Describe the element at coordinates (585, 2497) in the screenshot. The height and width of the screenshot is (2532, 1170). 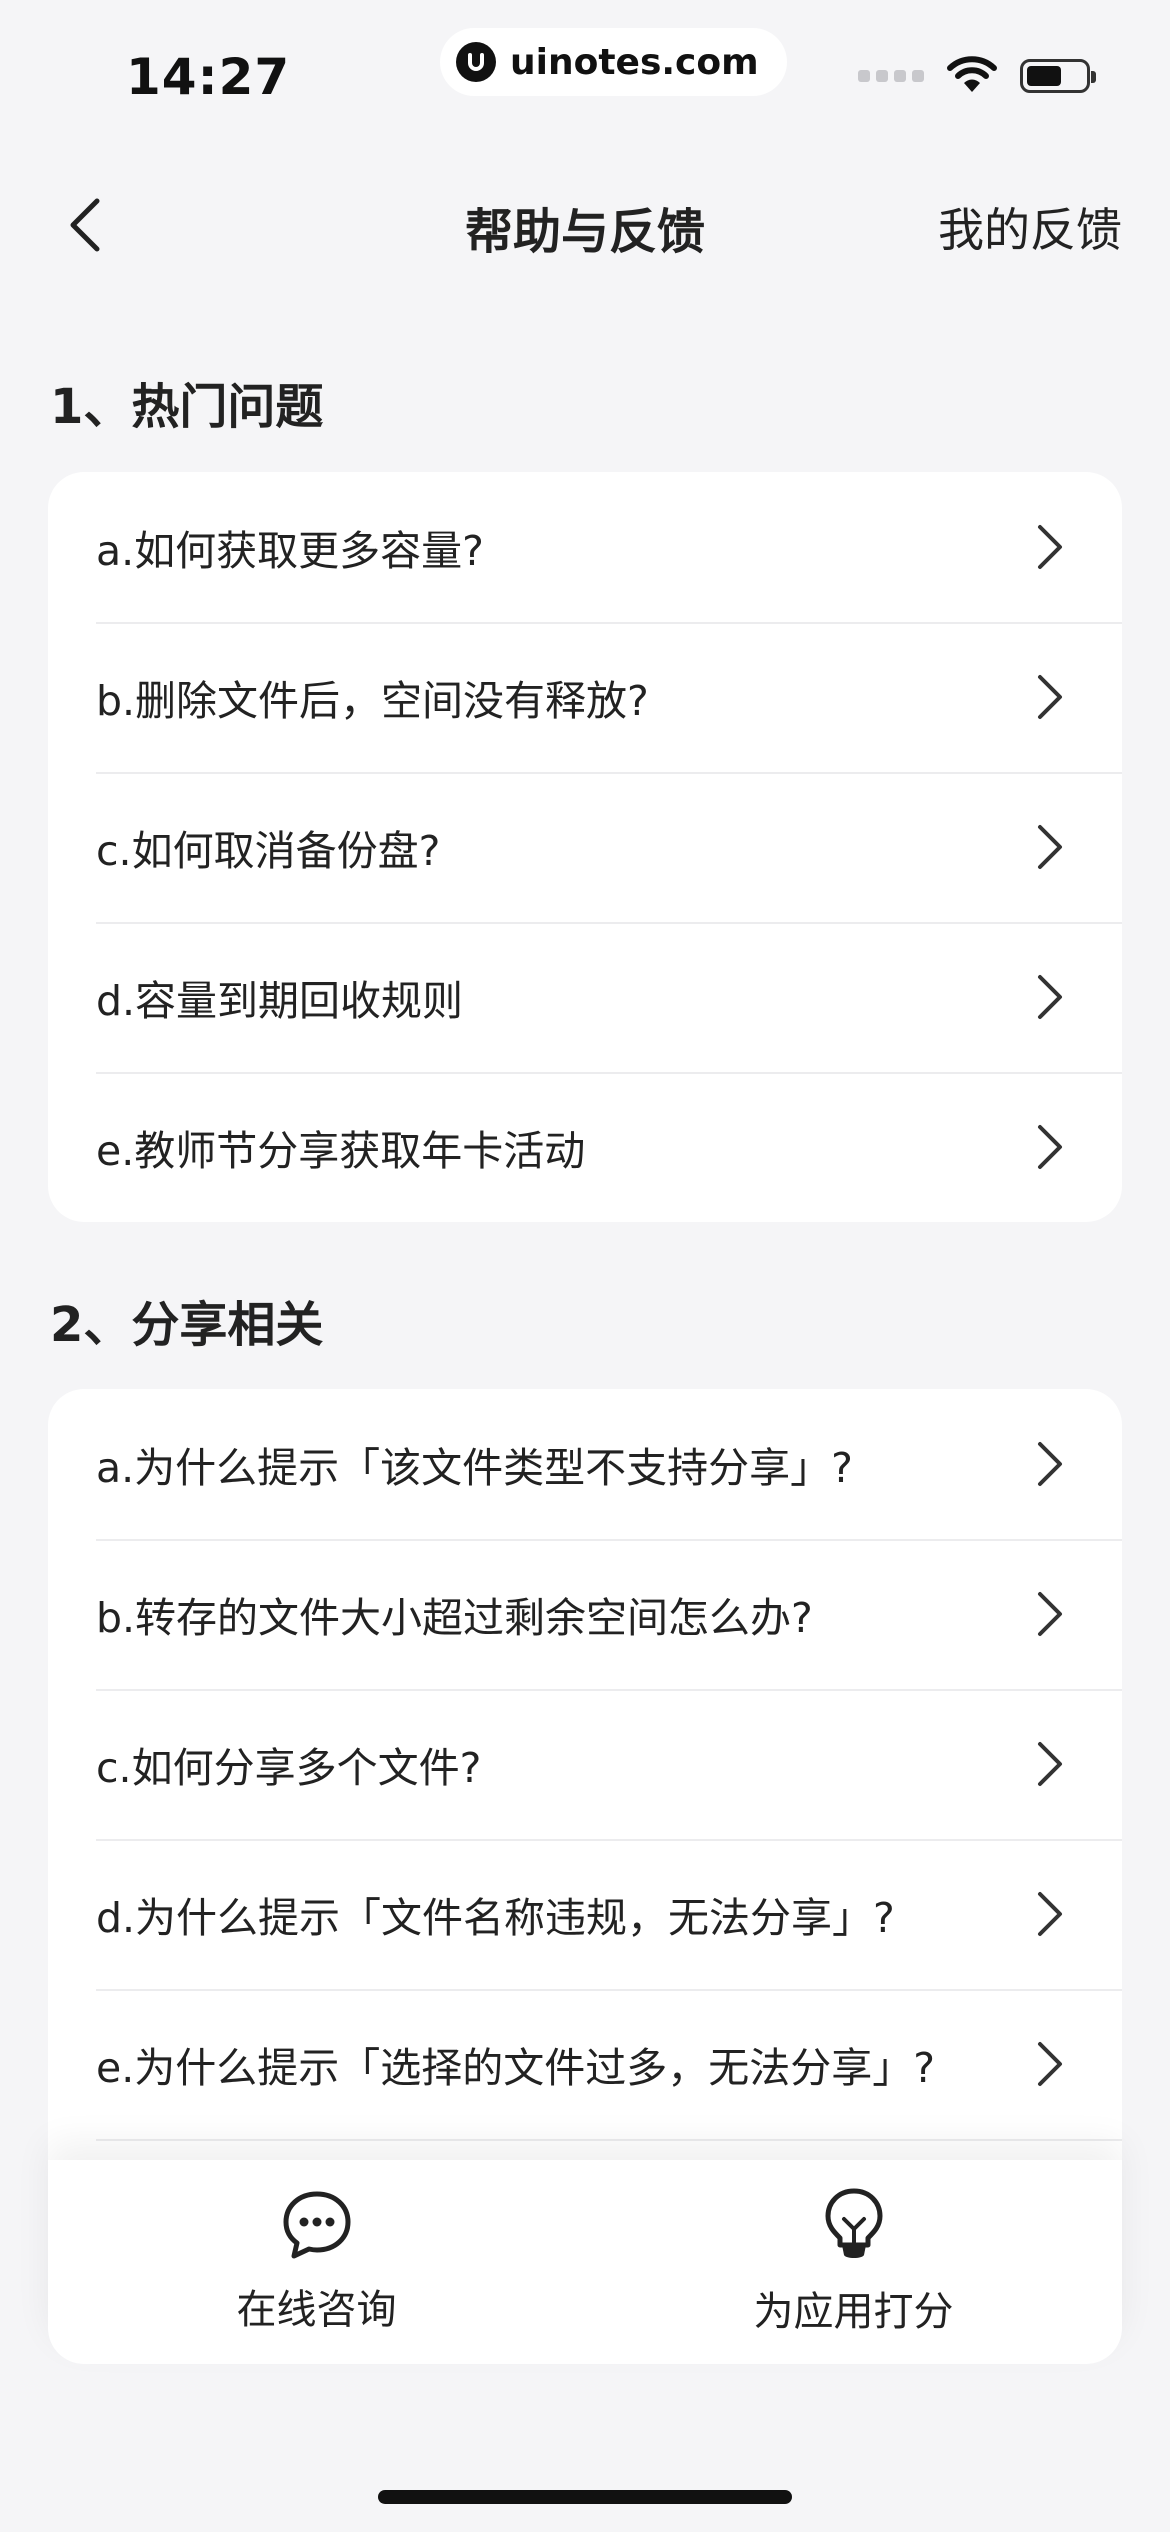
I see `home-indicator` at that location.